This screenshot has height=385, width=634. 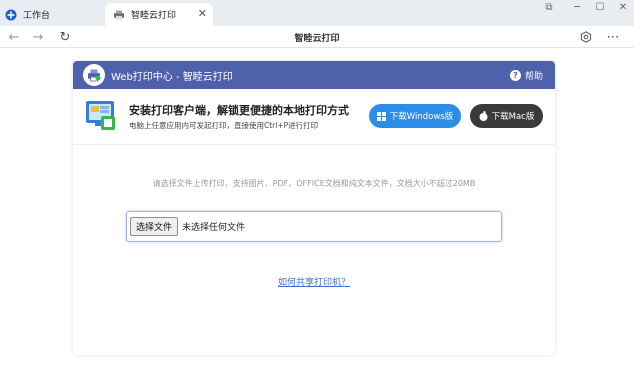 What do you see at coordinates (577, 7) in the screenshot?
I see `minimize-icon: ─` at bounding box center [577, 7].